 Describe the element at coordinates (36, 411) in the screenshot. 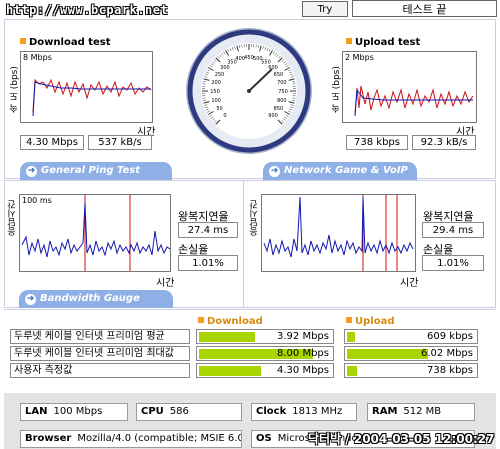

I see `lan-label: LAN` at that location.